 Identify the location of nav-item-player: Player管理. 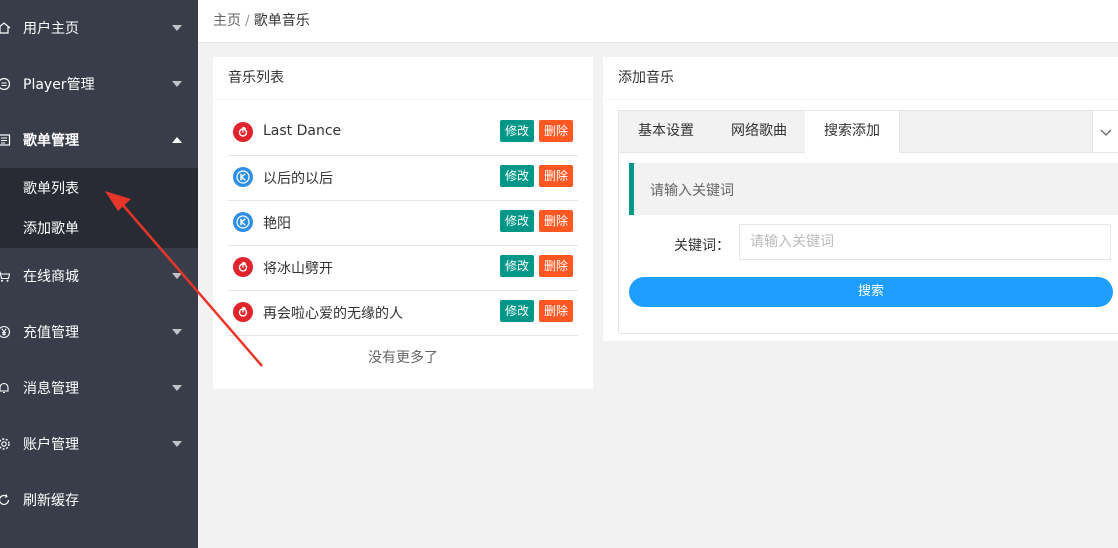
(99, 84).